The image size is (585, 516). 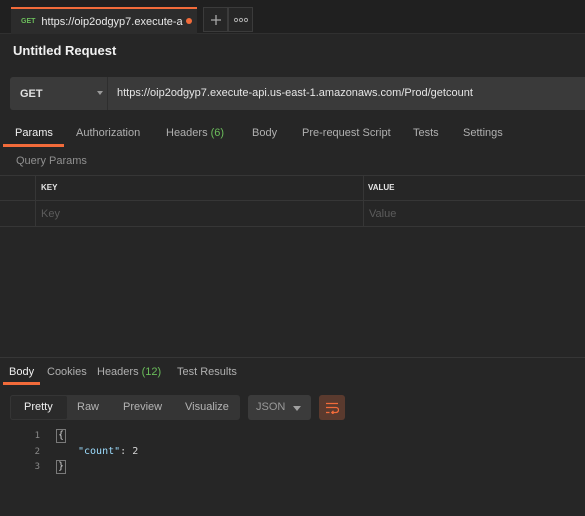 What do you see at coordinates (51, 161) in the screenshot?
I see `query-params-label: Query Params` at bounding box center [51, 161].